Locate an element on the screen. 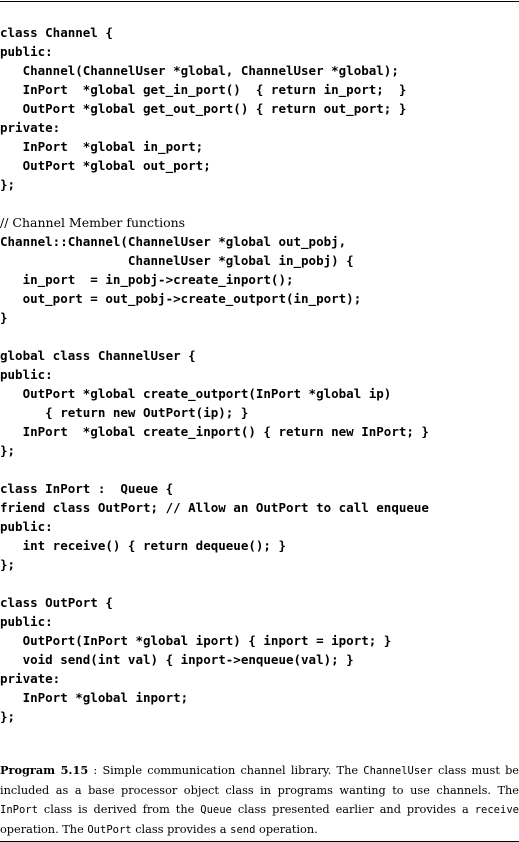 This screenshot has height=842, width=519. caption-code: receive is located at coordinates (496, 810).